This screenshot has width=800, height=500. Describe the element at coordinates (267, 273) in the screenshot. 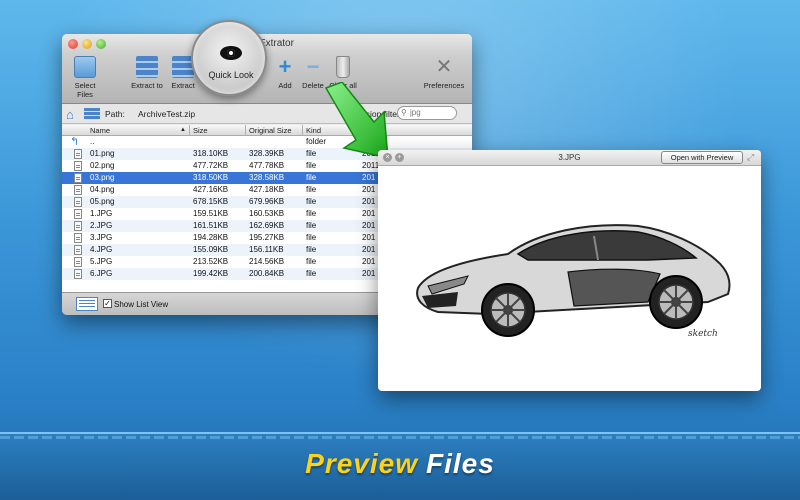

I see `row-original-size: 200.84KB` at that location.